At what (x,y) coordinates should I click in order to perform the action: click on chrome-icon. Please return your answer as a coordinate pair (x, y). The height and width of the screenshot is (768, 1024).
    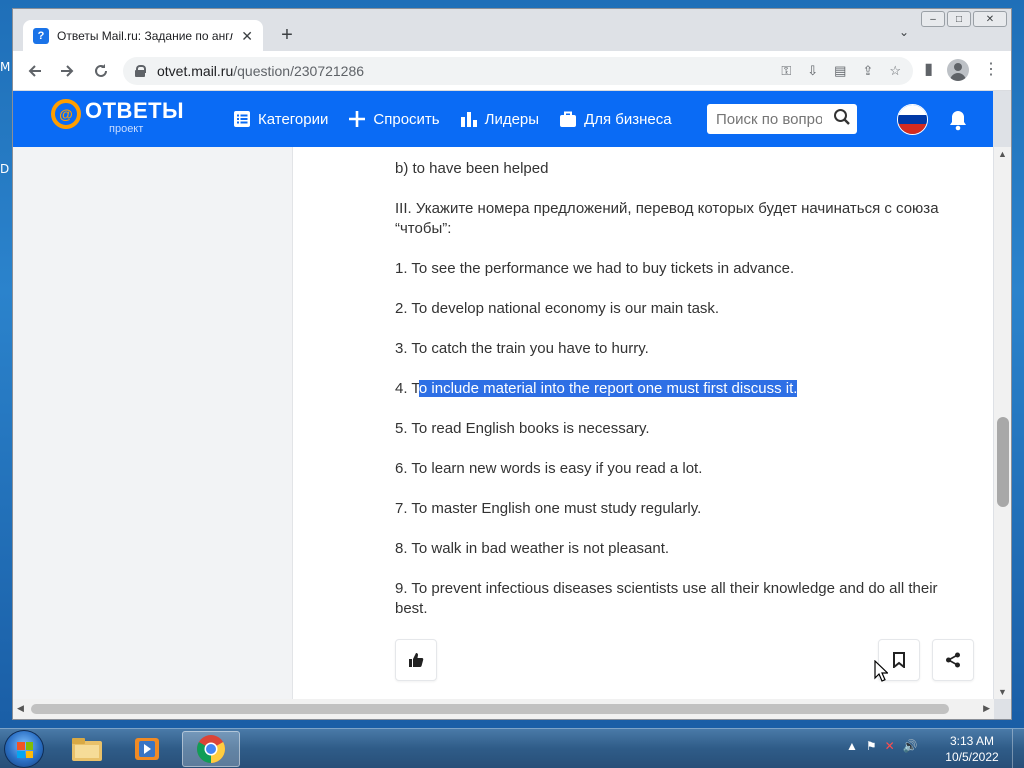
    Looking at the image, I should click on (211, 749).